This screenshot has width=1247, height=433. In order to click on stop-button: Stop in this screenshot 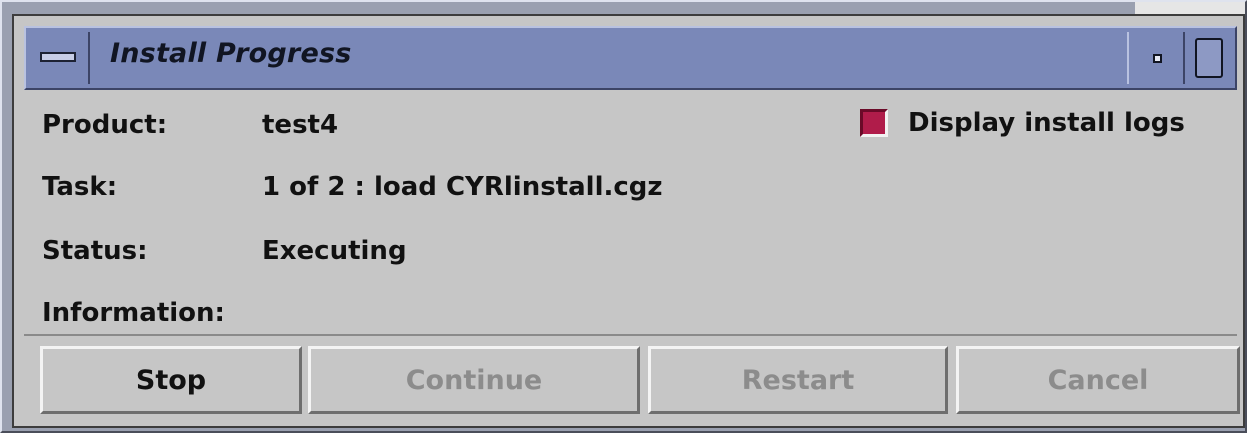, I will do `click(171, 380)`.